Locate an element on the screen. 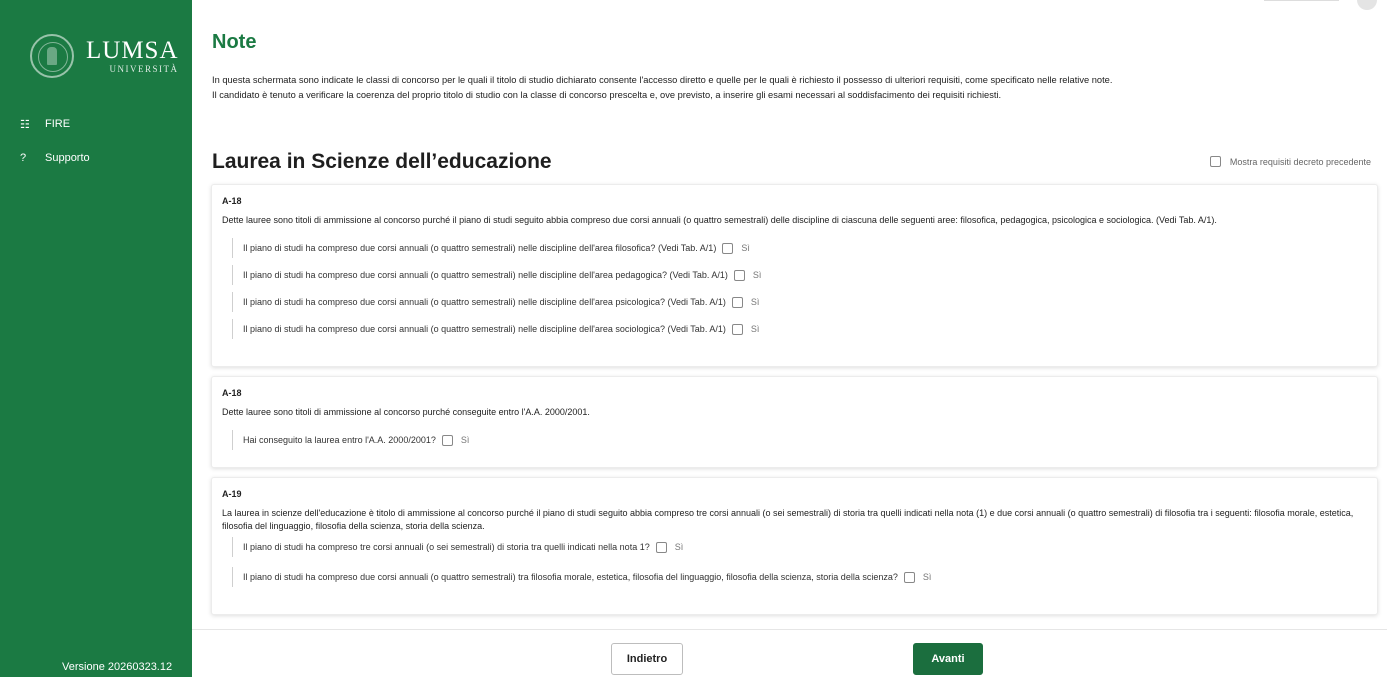  section-title: Laurea in Scienze dell’educazione is located at coordinates (382, 161).